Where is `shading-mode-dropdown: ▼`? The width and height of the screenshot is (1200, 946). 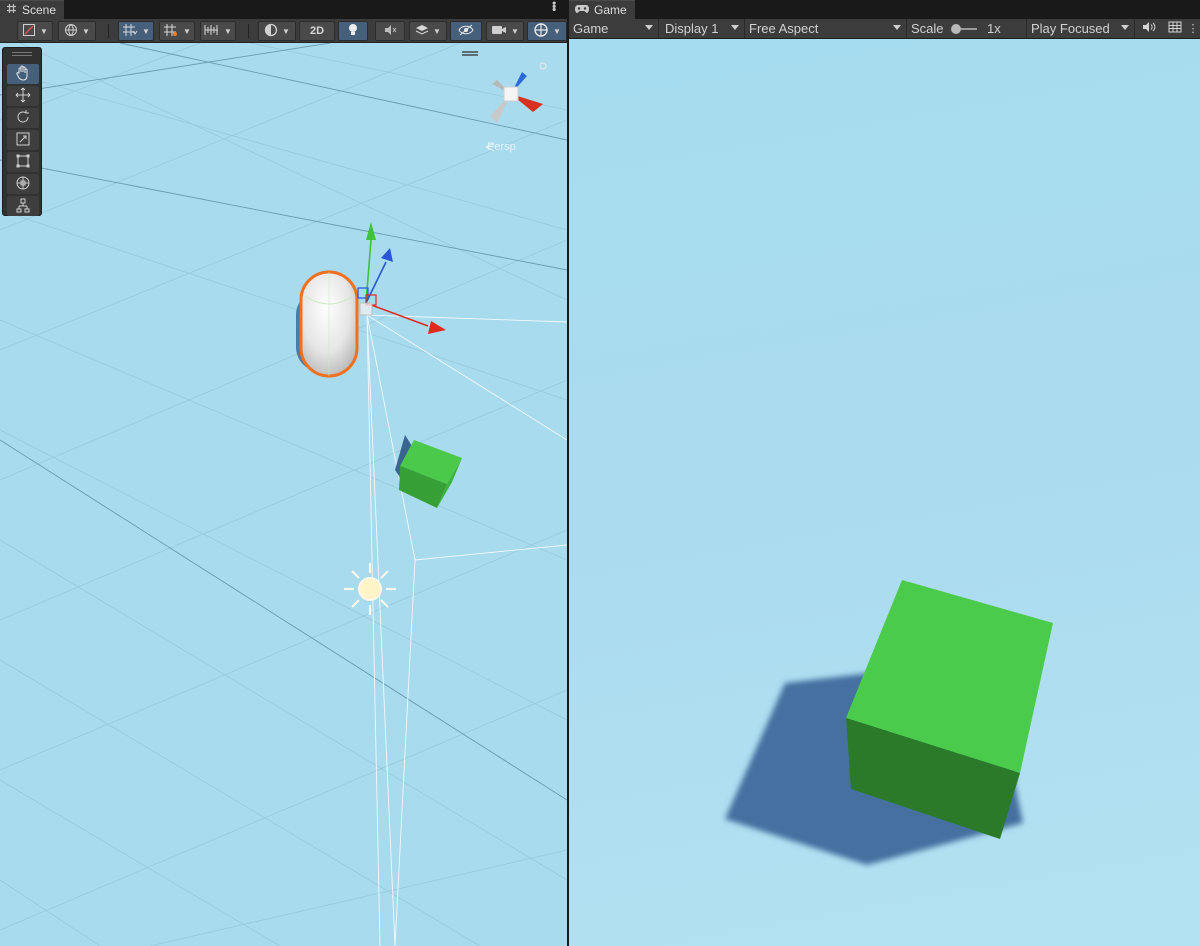 shading-mode-dropdown: ▼ is located at coordinates (277, 31).